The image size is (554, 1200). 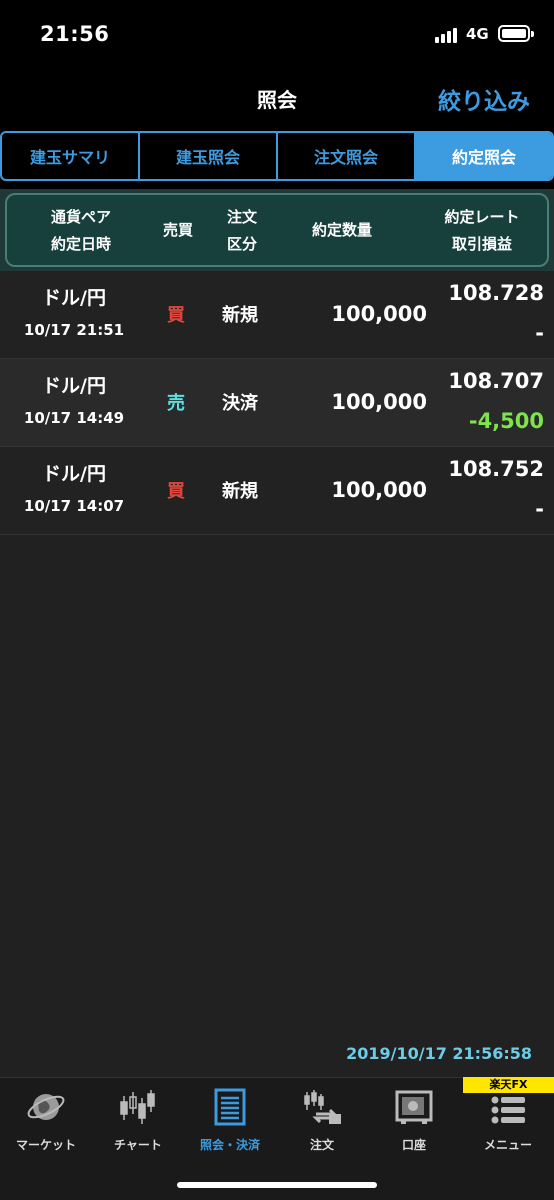 I want to click on bottom-tab-label: 照会・決済, so click(x=229, y=1145).